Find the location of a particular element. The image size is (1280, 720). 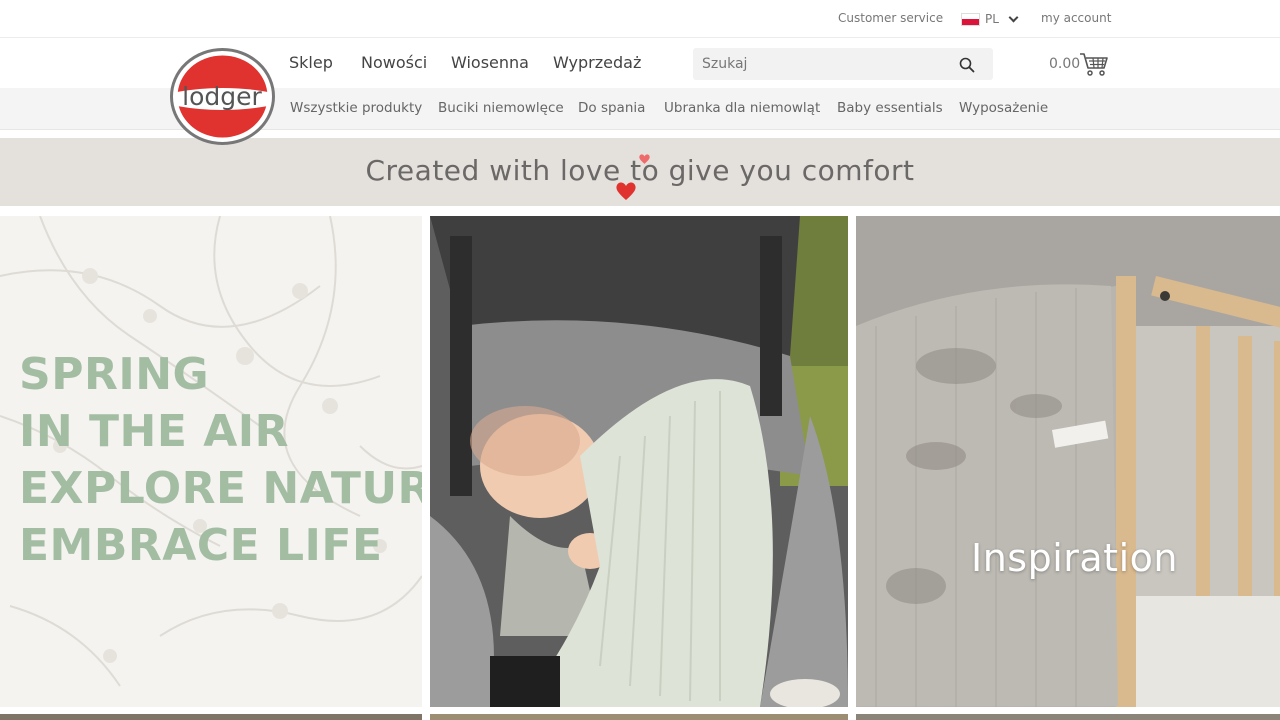

lodger-logo: lodger is located at coordinates (222, 96).